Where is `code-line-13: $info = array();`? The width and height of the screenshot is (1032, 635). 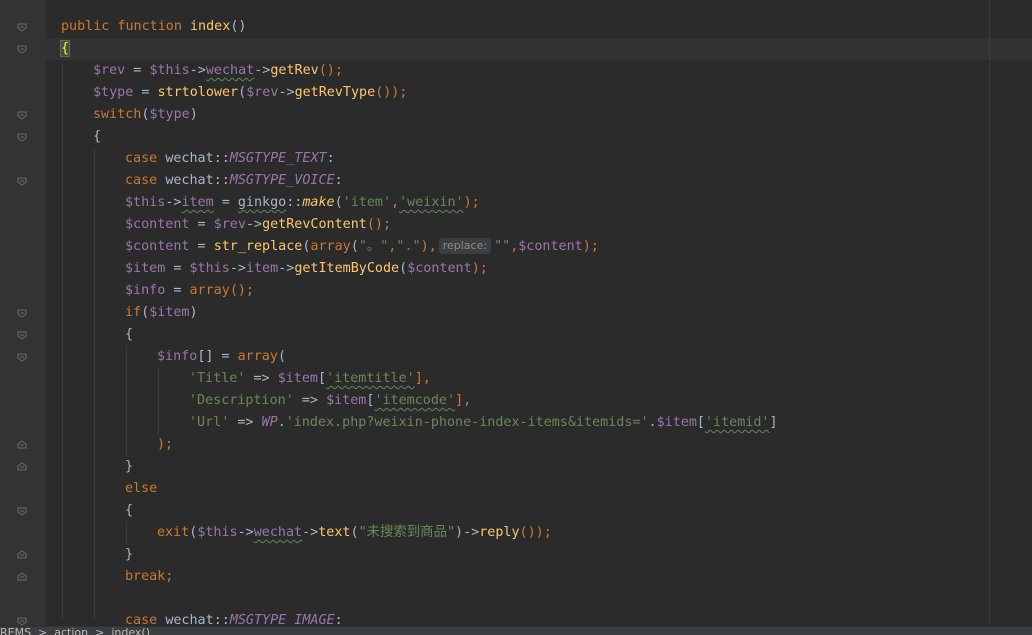
code-line-13: $info = array(); is located at coordinates (189, 291).